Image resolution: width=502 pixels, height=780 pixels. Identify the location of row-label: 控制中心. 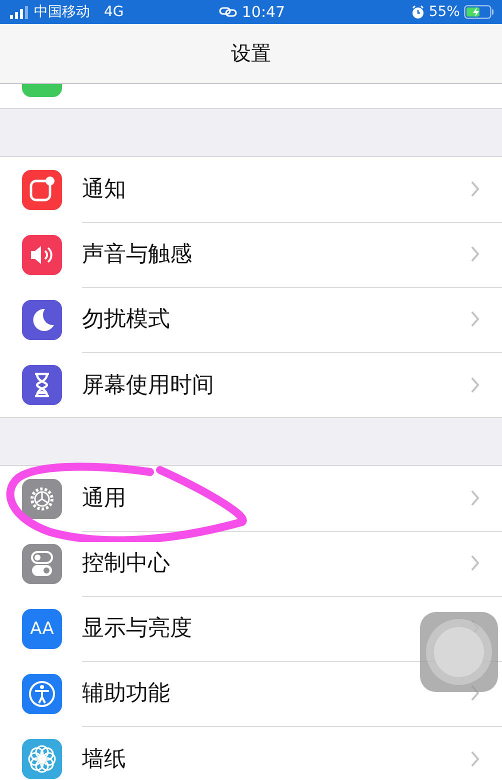
(126, 564).